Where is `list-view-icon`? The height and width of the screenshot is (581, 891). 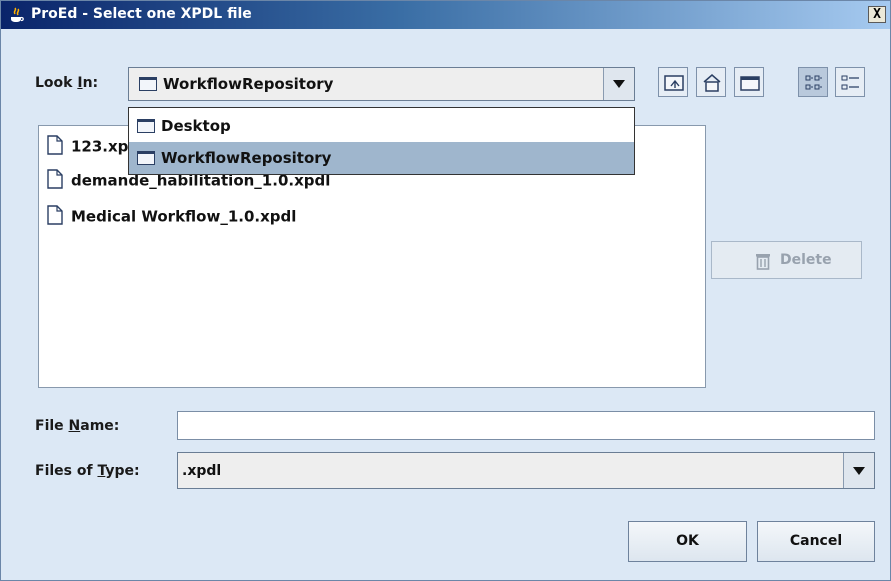
list-view-icon is located at coordinates (813, 82).